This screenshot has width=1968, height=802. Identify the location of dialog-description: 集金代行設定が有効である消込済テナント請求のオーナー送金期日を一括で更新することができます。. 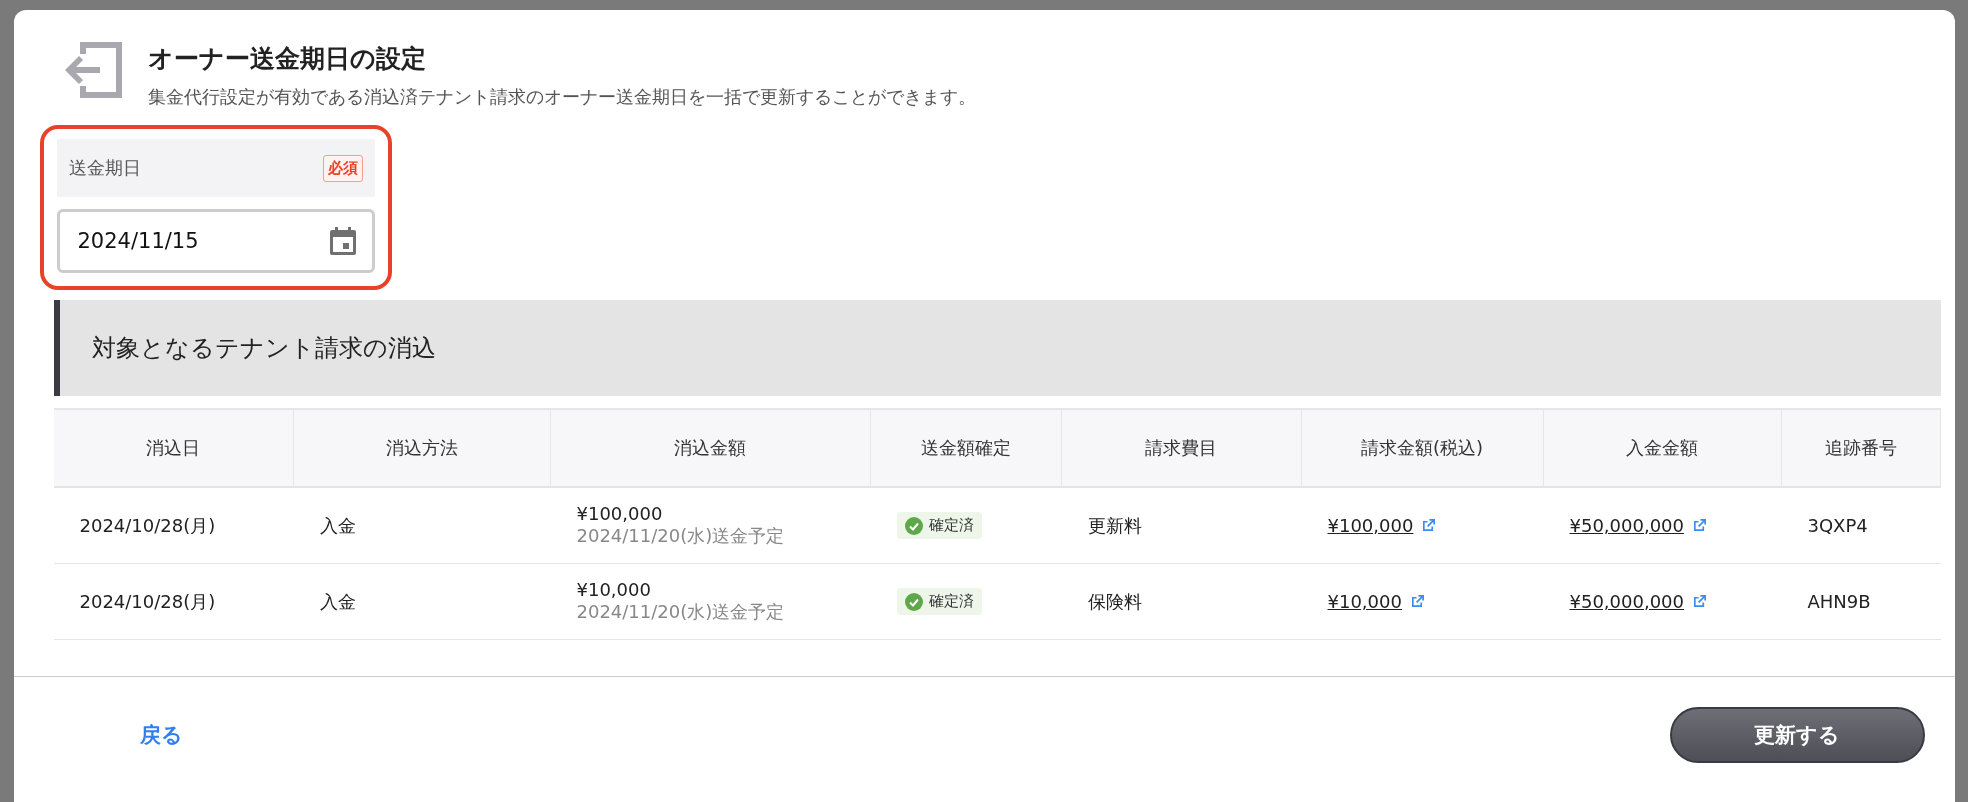
(561, 97).